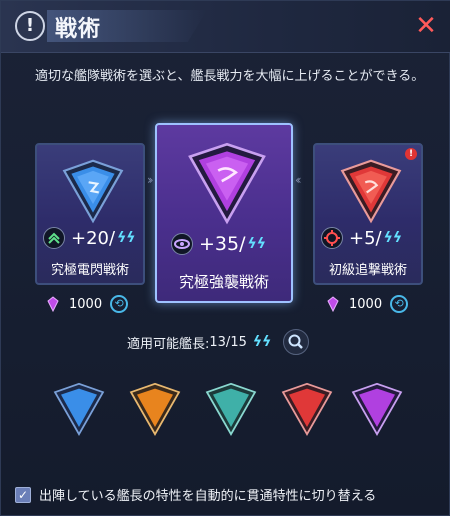 This screenshot has width=450, height=516. I want to click on auto-switch-option: ✓ 出陣している艦長の特性を自動的に貫通特性に切り替える, so click(195, 494).